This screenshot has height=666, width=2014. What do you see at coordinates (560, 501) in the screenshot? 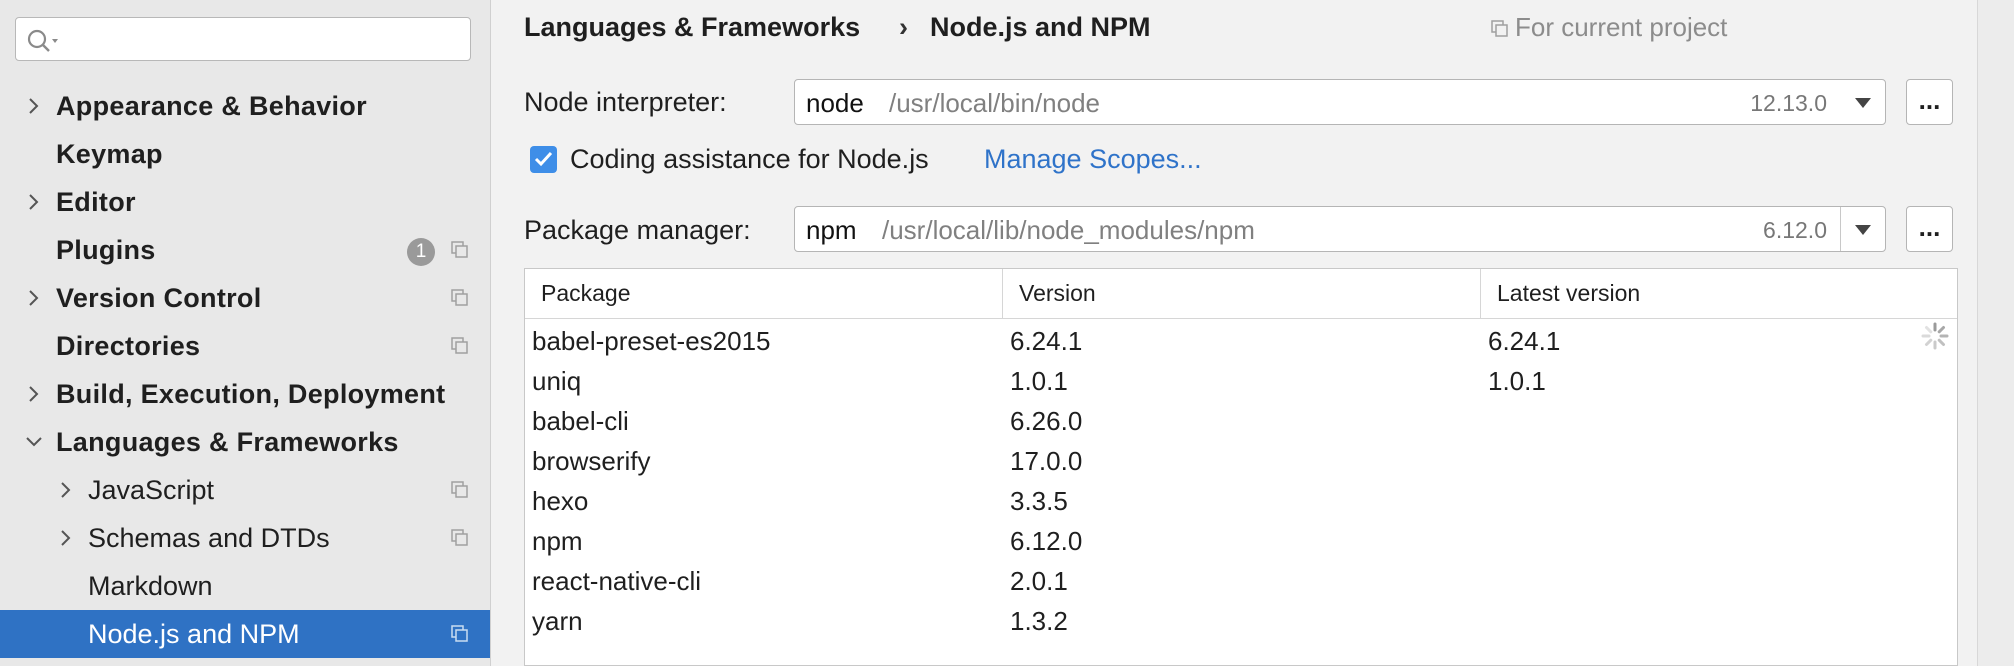
I see `package-name-cell: hexo` at bounding box center [560, 501].